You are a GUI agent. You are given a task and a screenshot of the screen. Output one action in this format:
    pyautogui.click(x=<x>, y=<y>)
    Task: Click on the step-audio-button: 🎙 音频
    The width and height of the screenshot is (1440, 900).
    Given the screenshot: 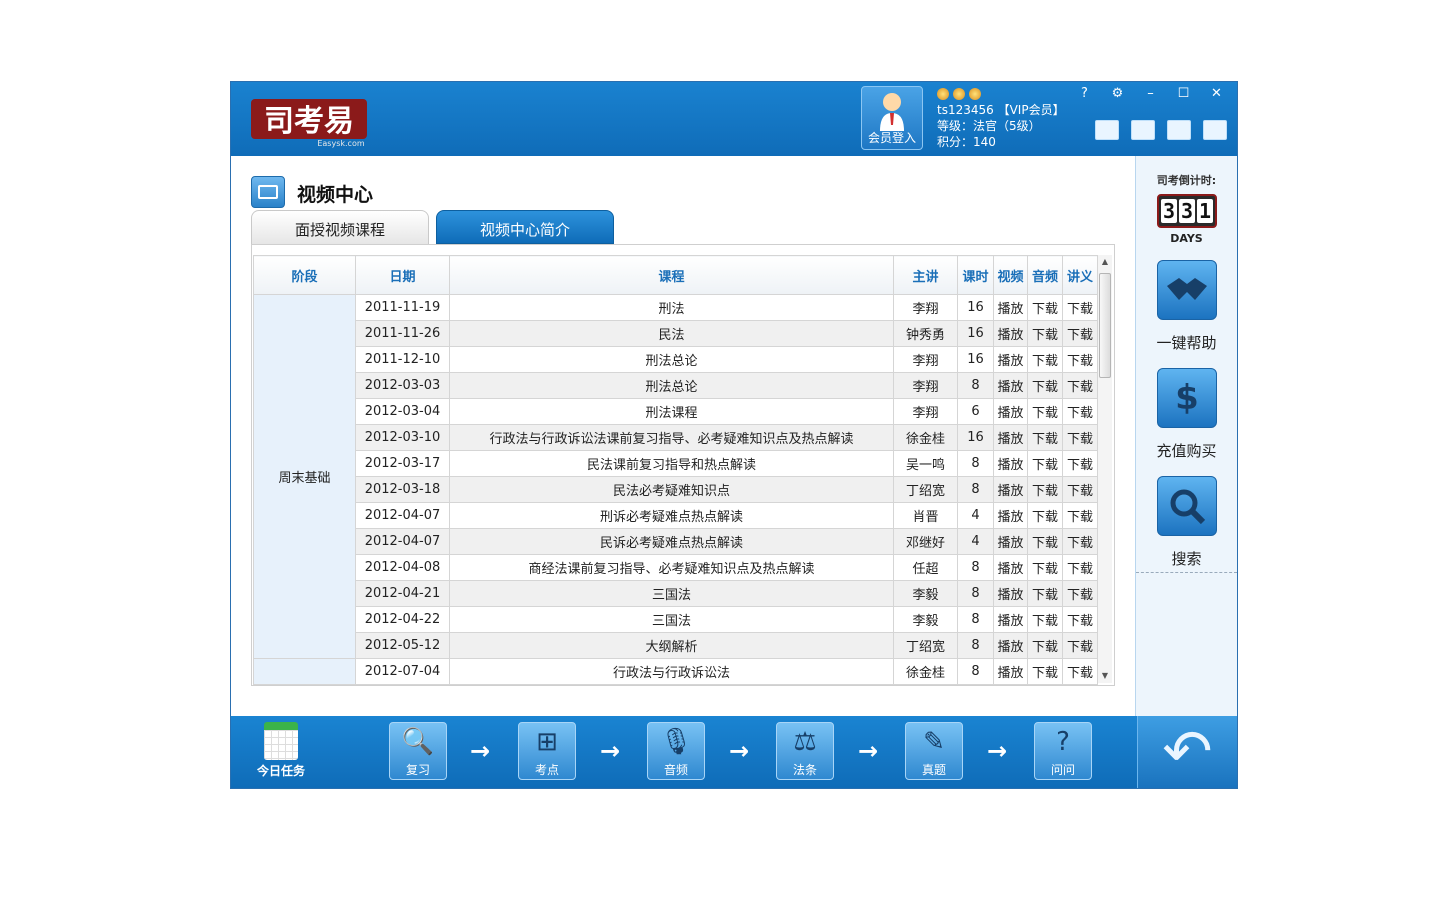 What is the action you would take?
    pyautogui.click(x=676, y=751)
    